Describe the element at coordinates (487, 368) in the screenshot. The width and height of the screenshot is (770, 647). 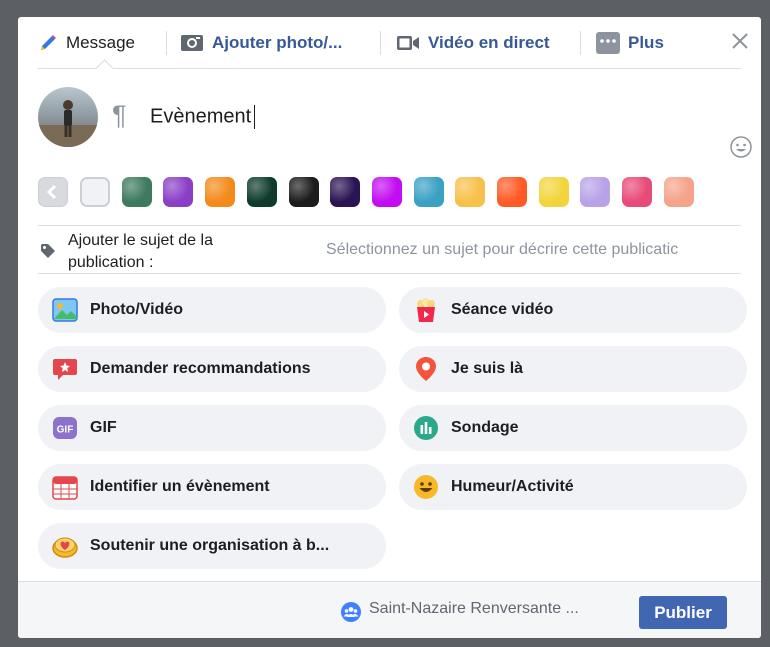
I see `action-label: Je suis là` at that location.